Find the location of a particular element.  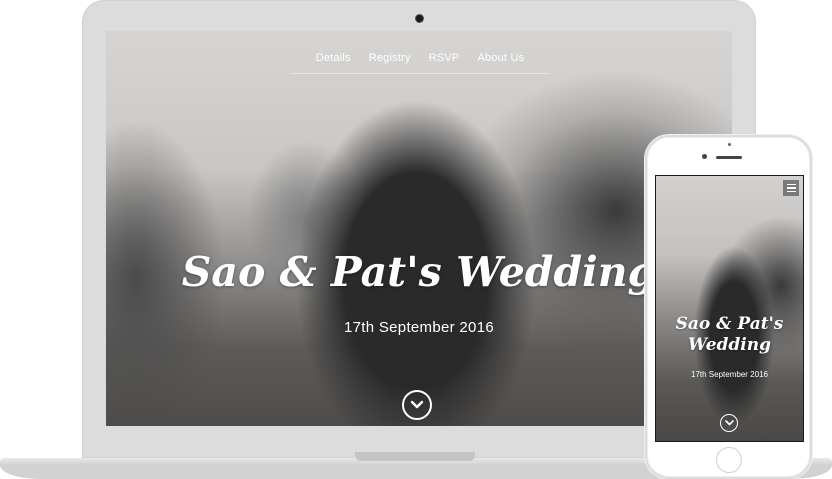

hamburger-menu-icon is located at coordinates (791, 188).